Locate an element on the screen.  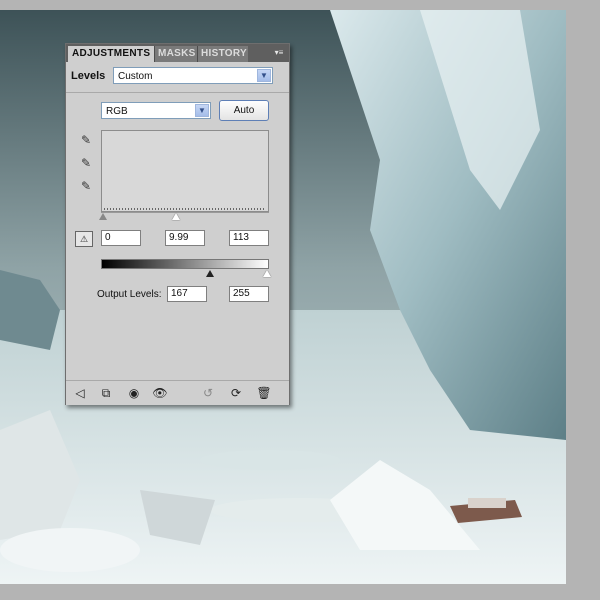
white-eyedropper-icon: ✎ is located at coordinates (86, 186).